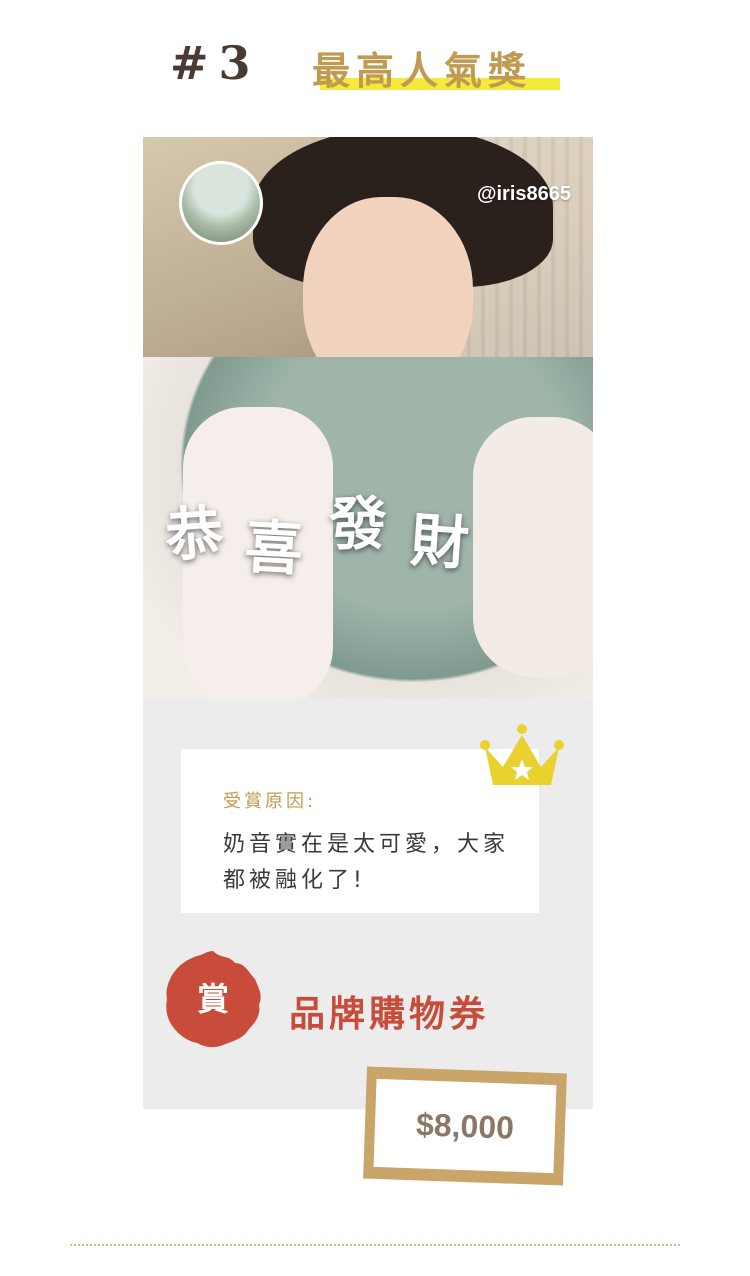  I want to click on username-handle: @iris8665, so click(523, 194).